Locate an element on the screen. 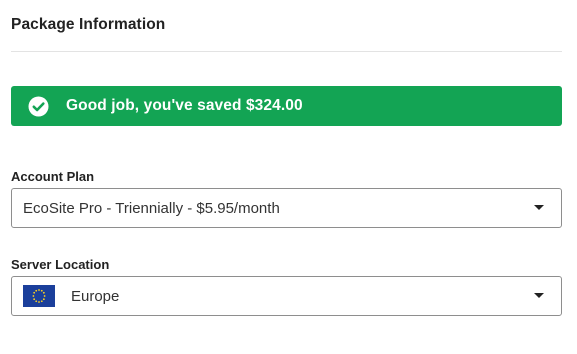 The width and height of the screenshot is (577, 354). server-location-select: Europe is located at coordinates (286, 296).